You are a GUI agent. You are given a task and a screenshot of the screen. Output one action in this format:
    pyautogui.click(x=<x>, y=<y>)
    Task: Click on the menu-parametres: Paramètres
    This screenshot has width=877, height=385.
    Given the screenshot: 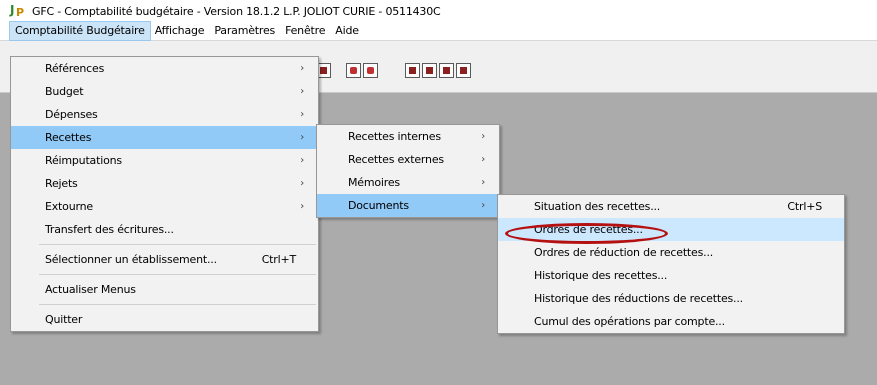 What is the action you would take?
    pyautogui.click(x=244, y=31)
    